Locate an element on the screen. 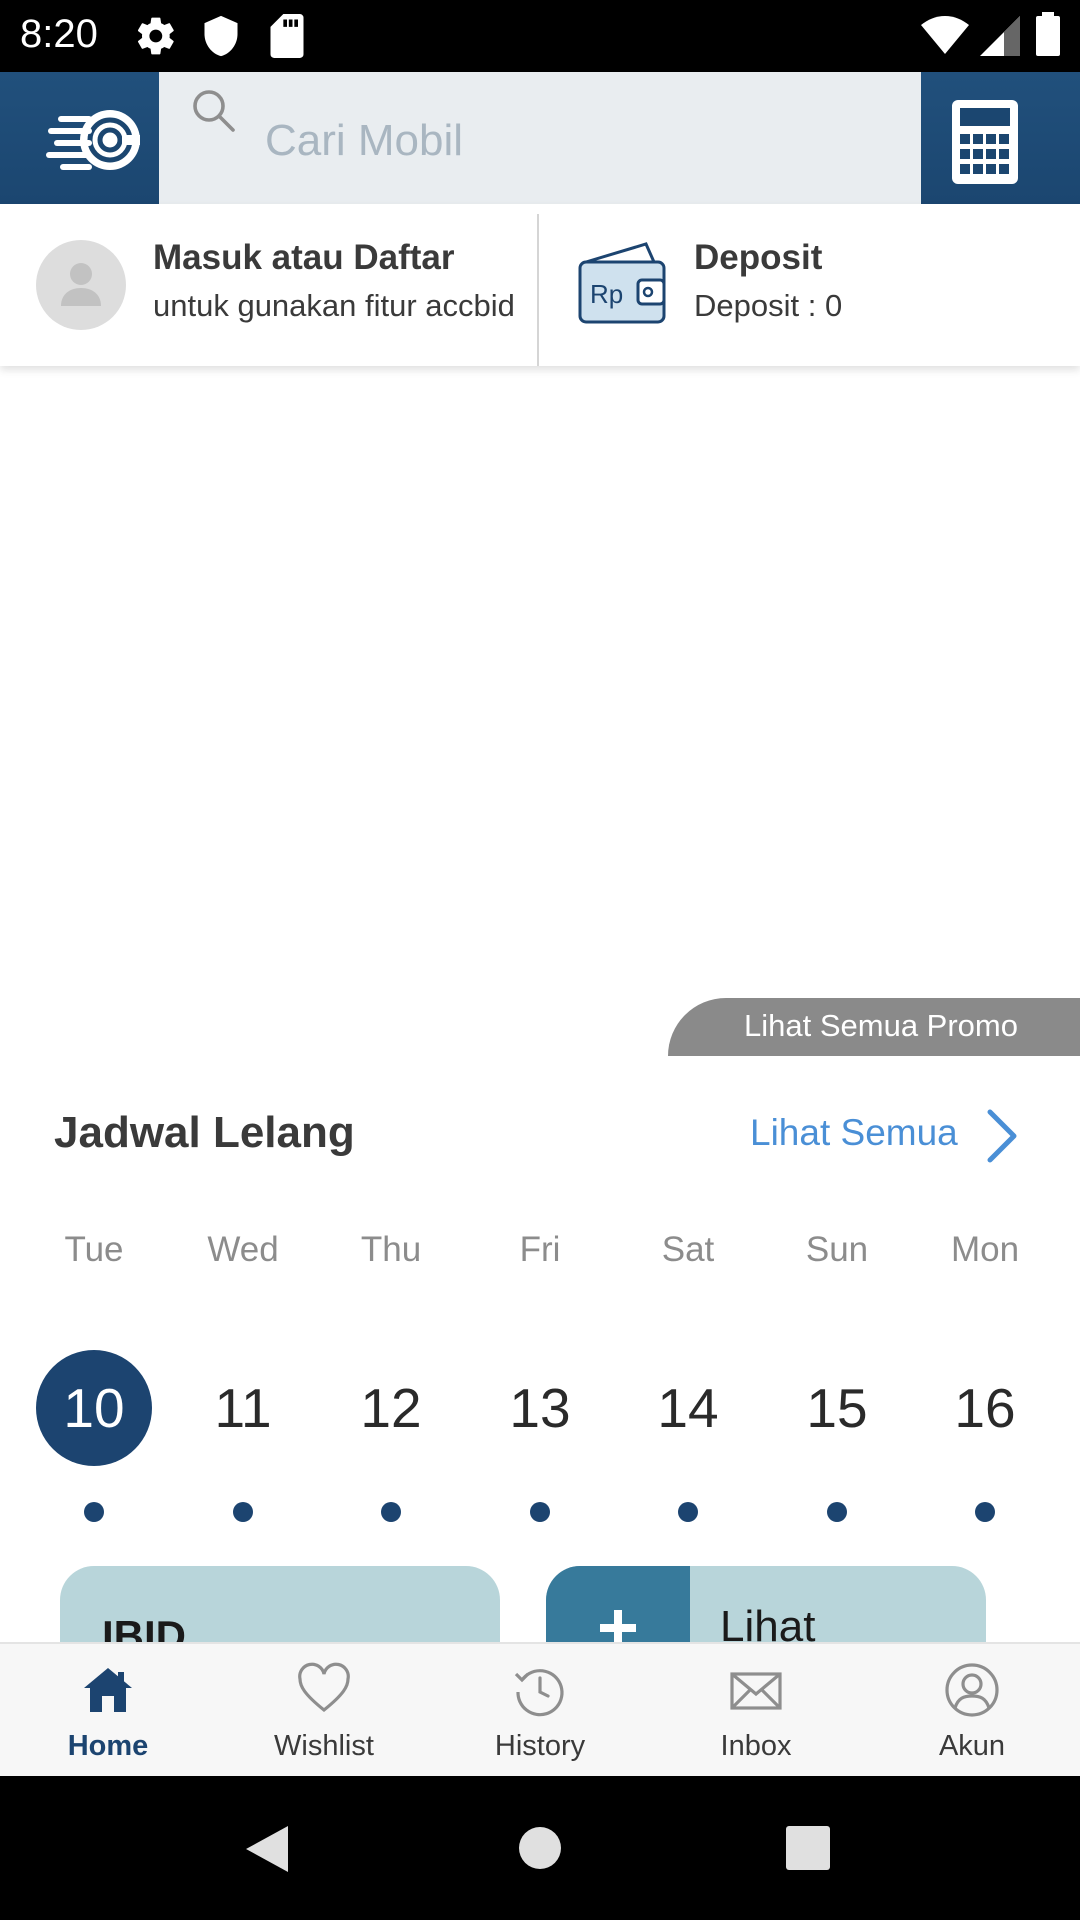  day-label: Mon is located at coordinates (985, 1249).